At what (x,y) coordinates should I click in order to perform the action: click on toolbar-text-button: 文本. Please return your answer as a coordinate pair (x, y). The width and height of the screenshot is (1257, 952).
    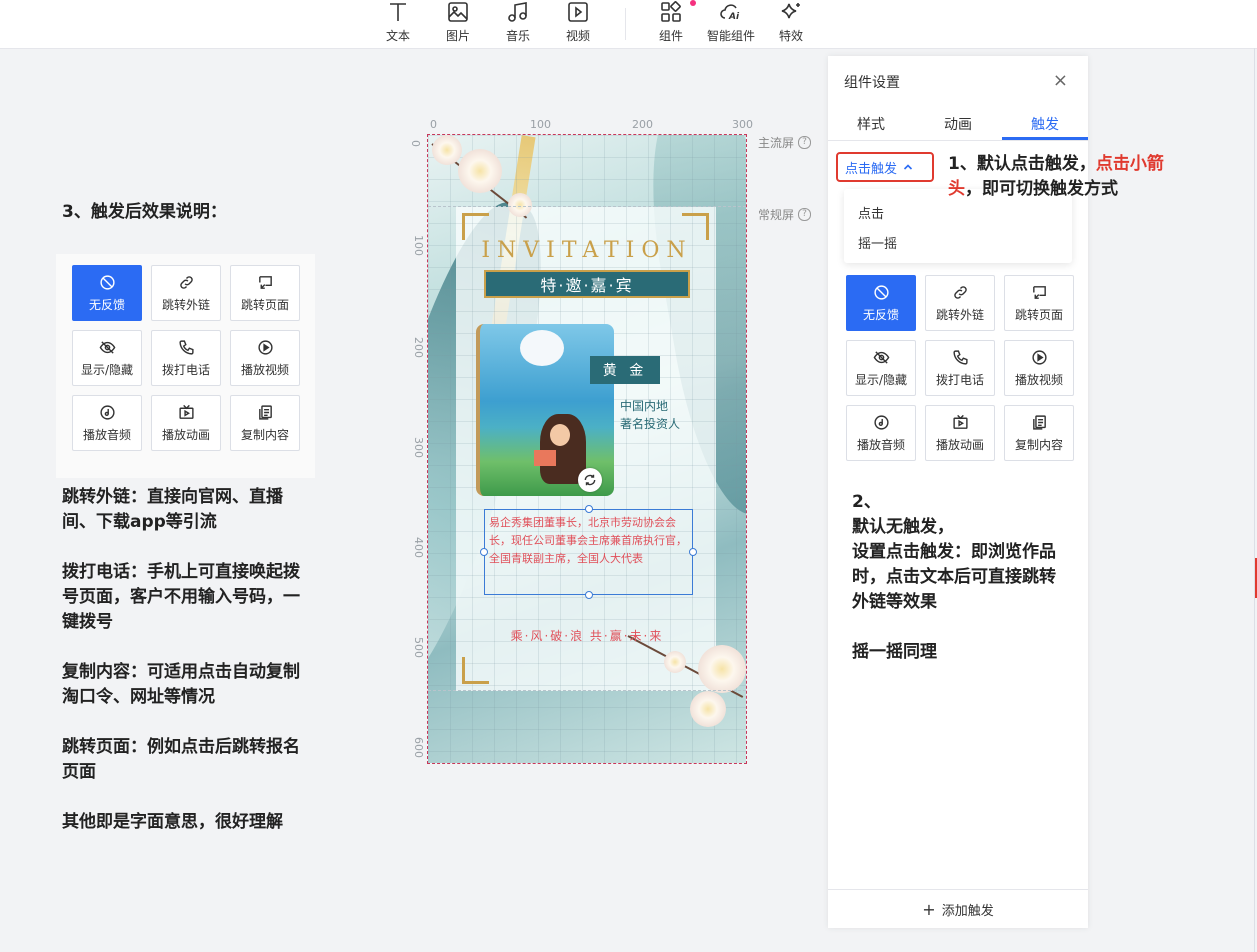
    Looking at the image, I should click on (398, 24).